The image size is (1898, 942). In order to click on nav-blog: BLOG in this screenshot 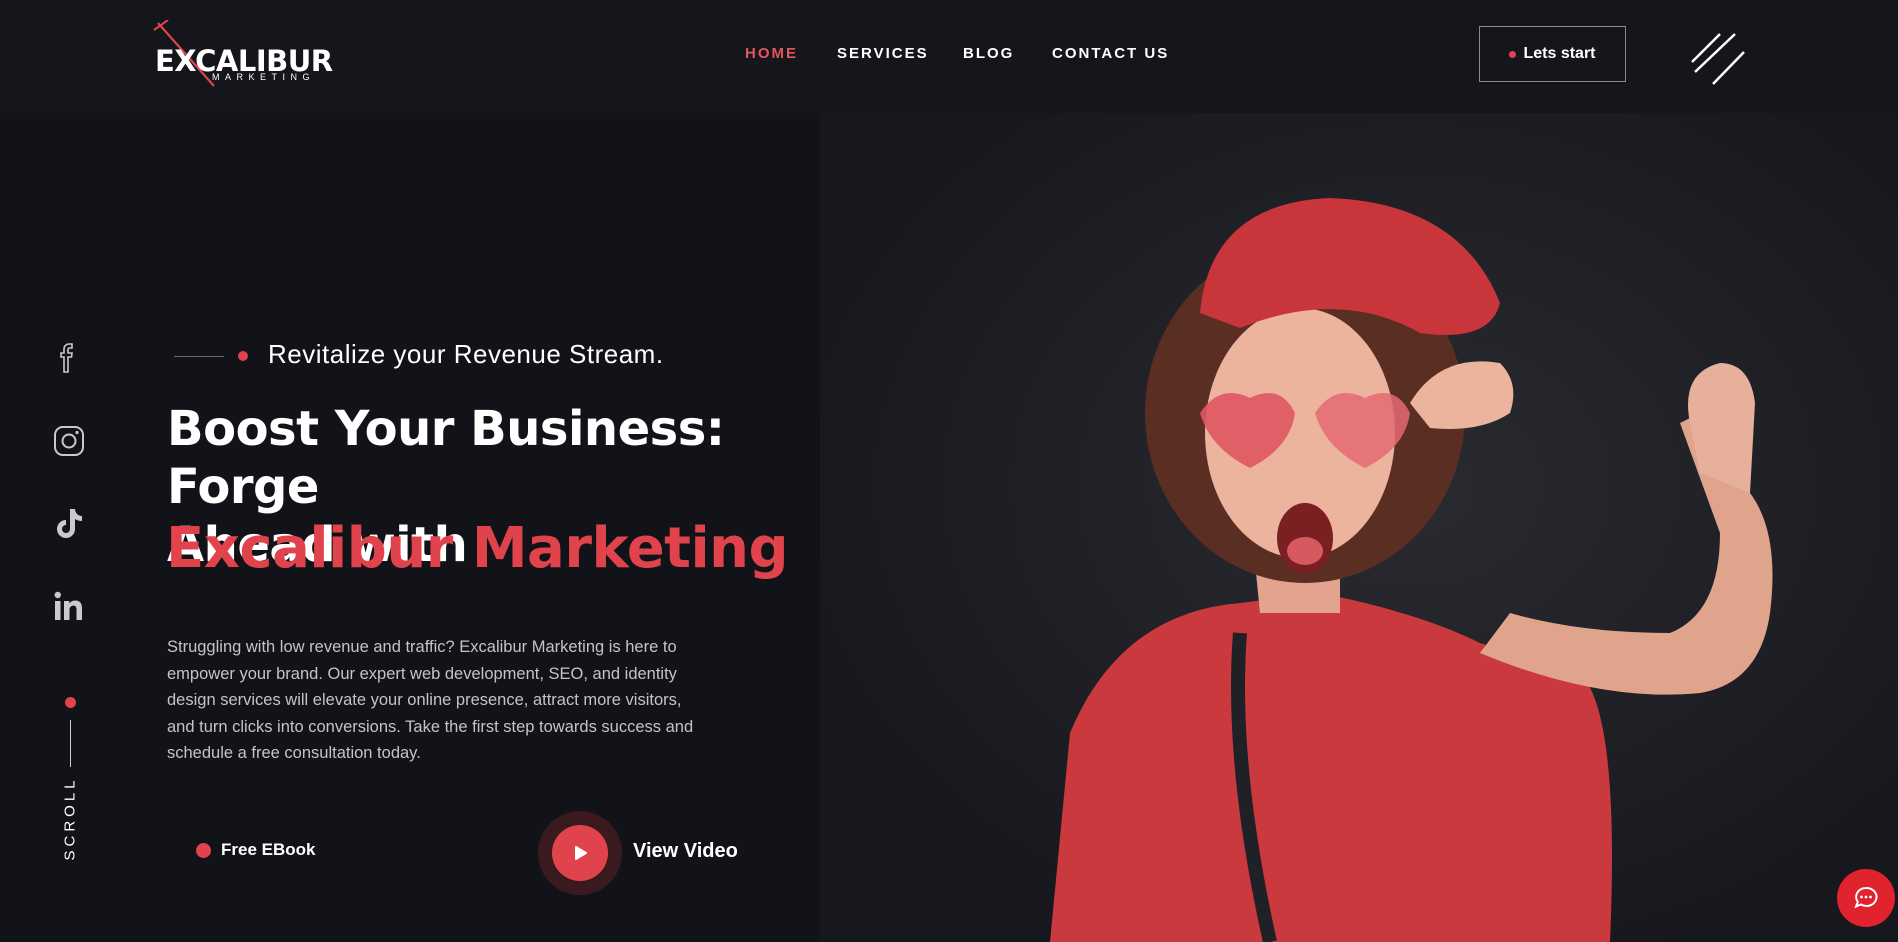, I will do `click(988, 53)`.